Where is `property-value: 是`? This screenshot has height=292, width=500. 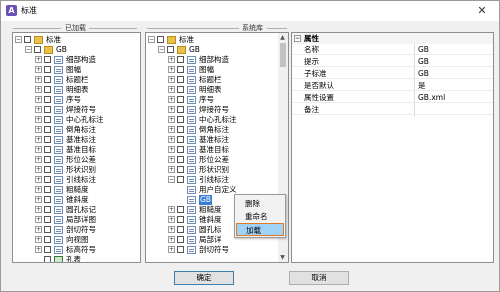
property-value: 是 is located at coordinates (422, 86).